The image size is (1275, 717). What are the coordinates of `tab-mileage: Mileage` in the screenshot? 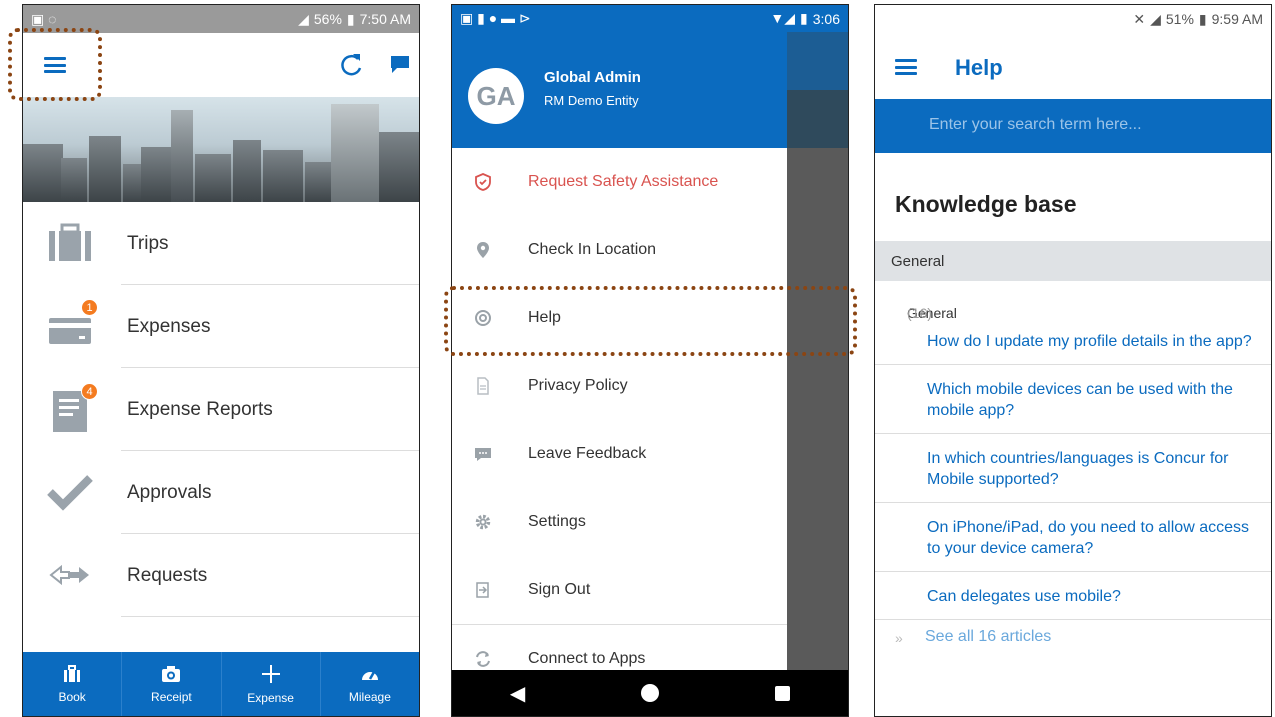 It's located at (370, 684).